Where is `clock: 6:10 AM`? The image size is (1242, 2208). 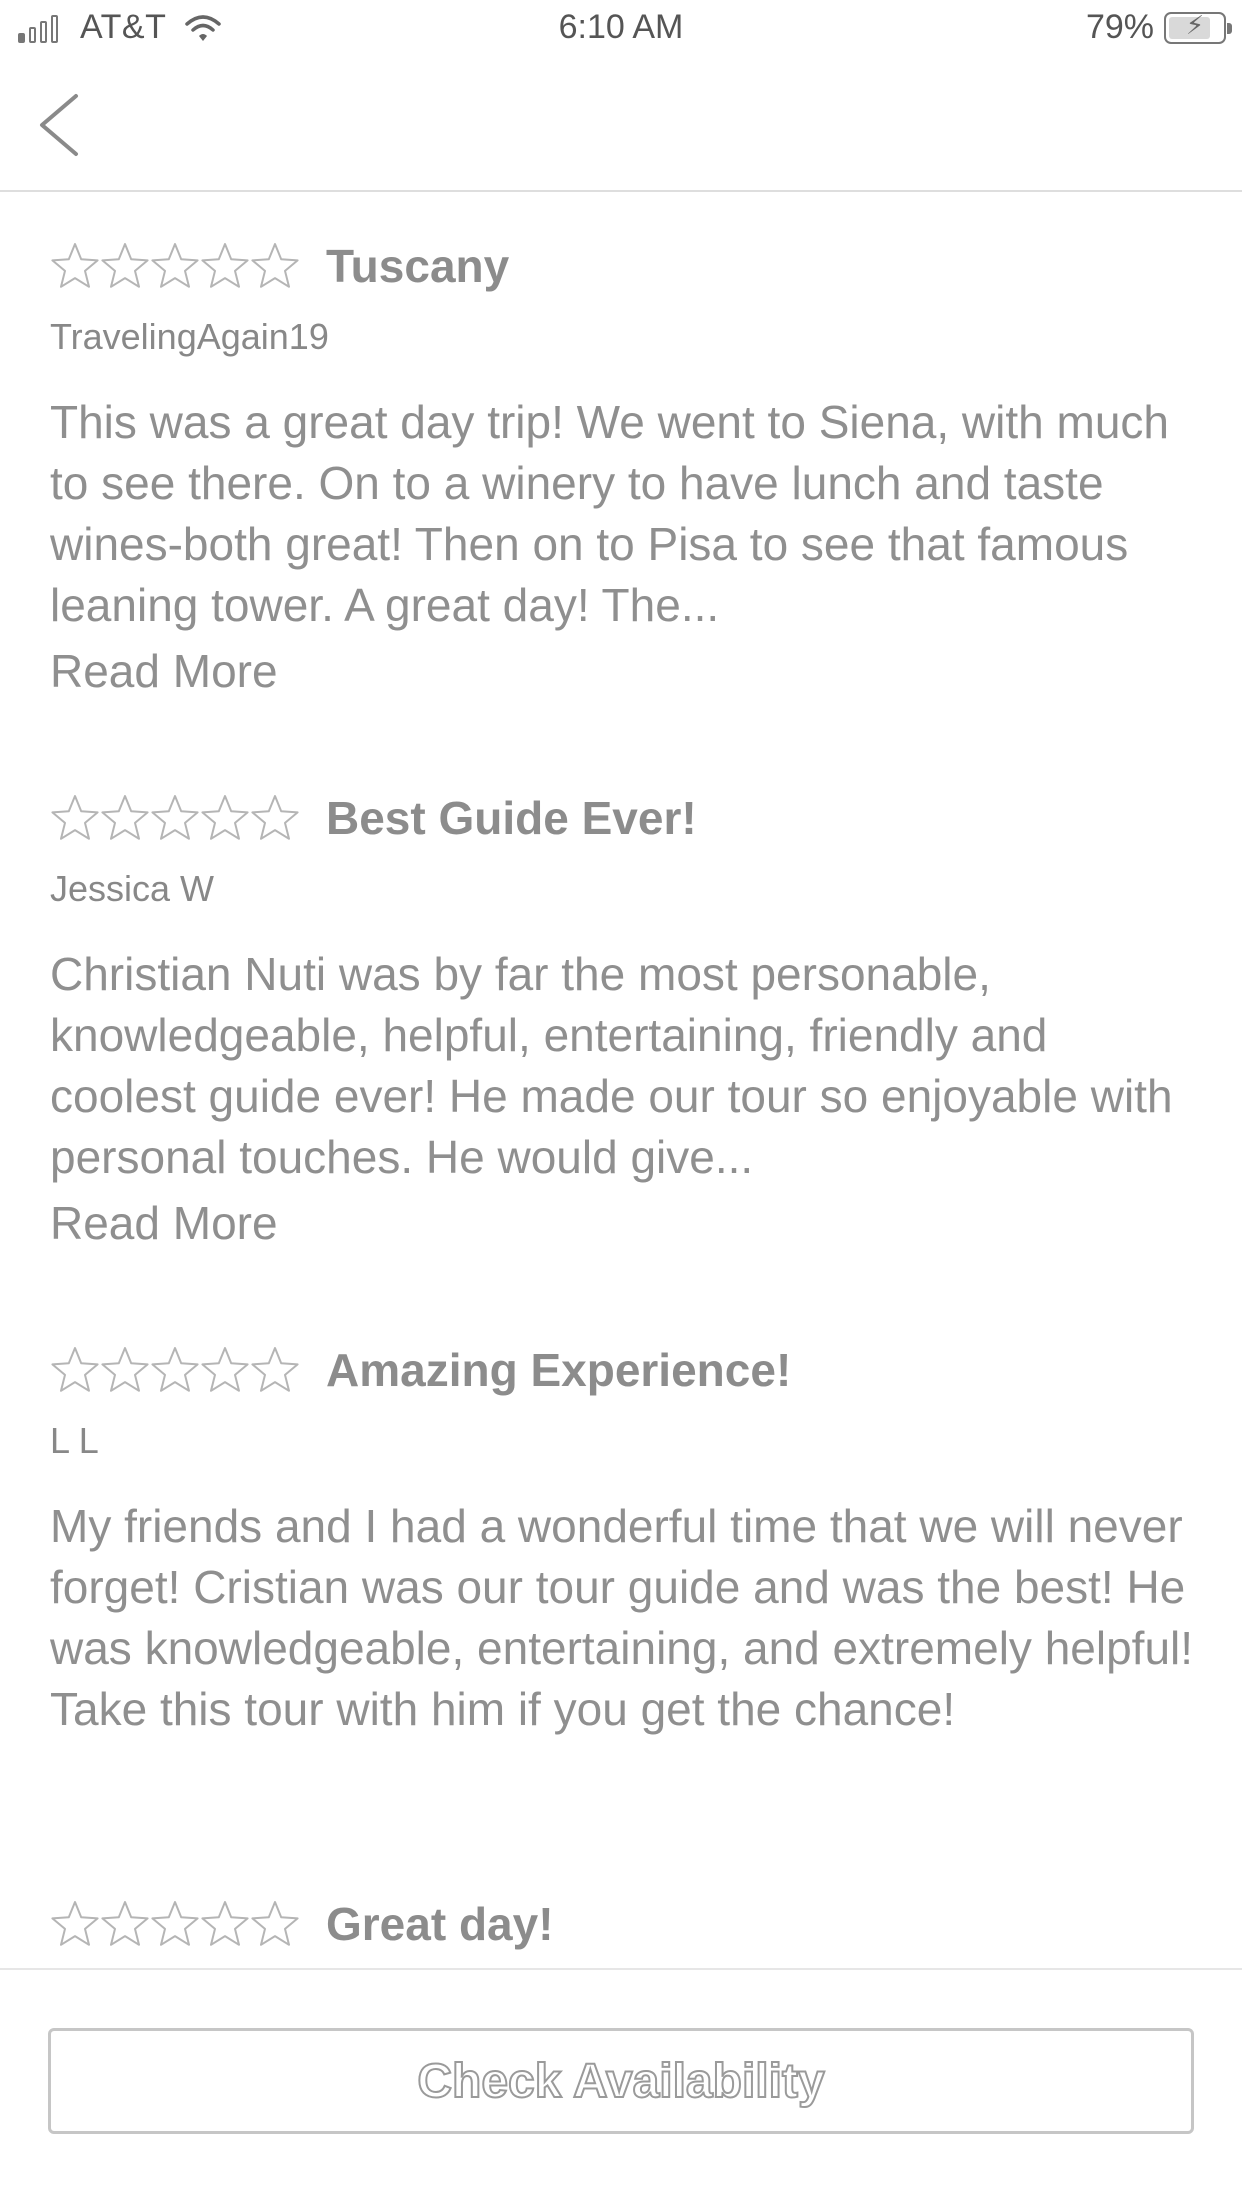 clock: 6:10 AM is located at coordinates (621, 27).